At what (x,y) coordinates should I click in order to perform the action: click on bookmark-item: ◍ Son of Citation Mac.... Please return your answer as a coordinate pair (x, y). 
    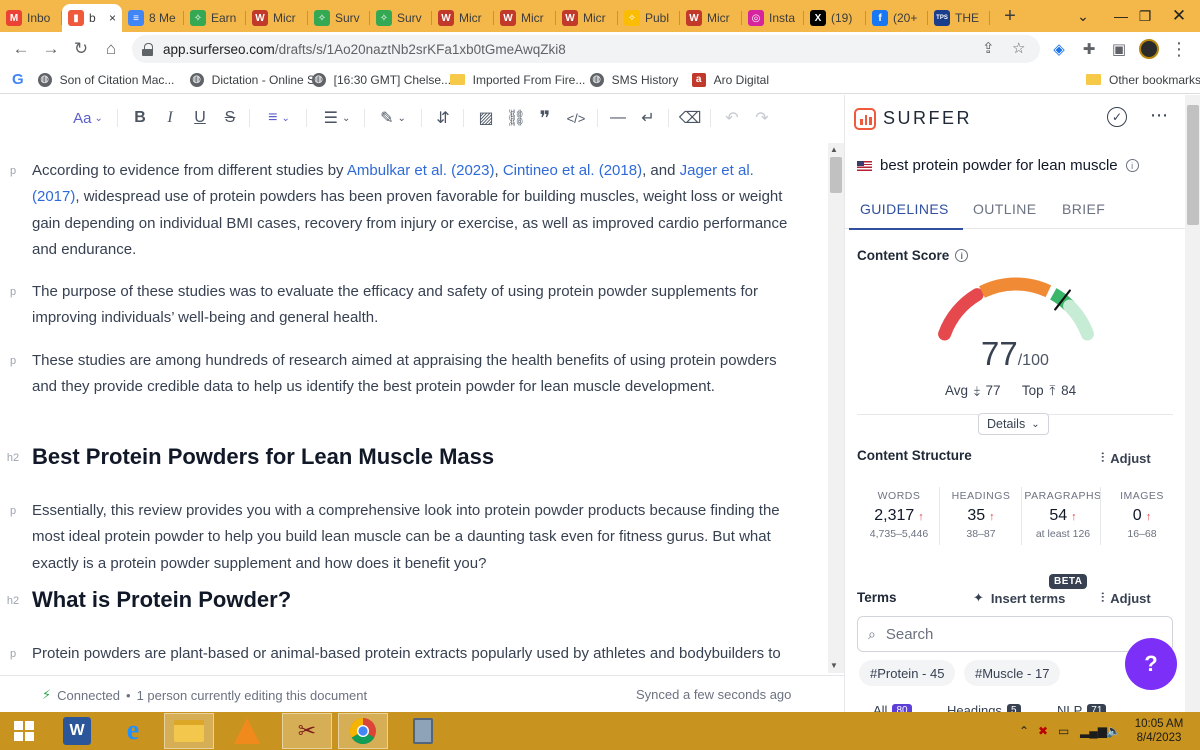
    Looking at the image, I should click on (106, 79).